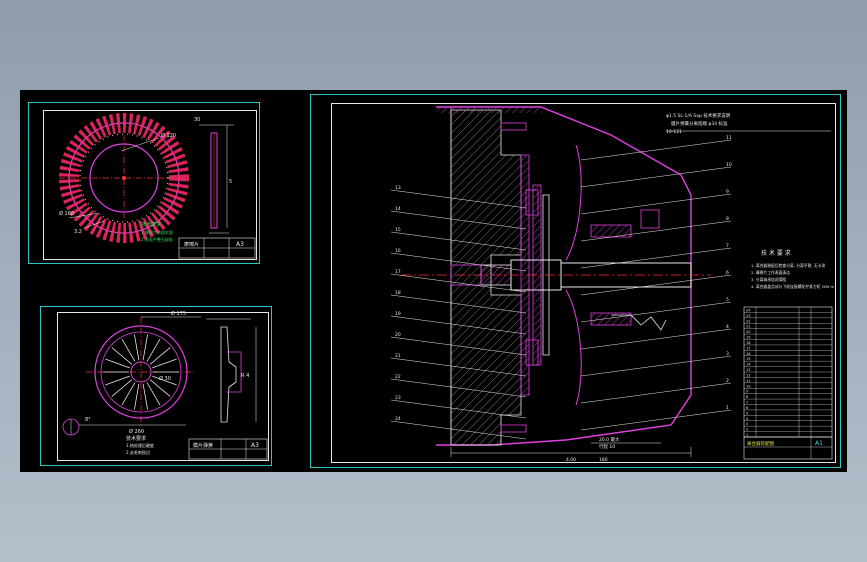  What do you see at coordinates (748, 327) in the screenshot?
I see `bom-row-number: 21` at bounding box center [748, 327].